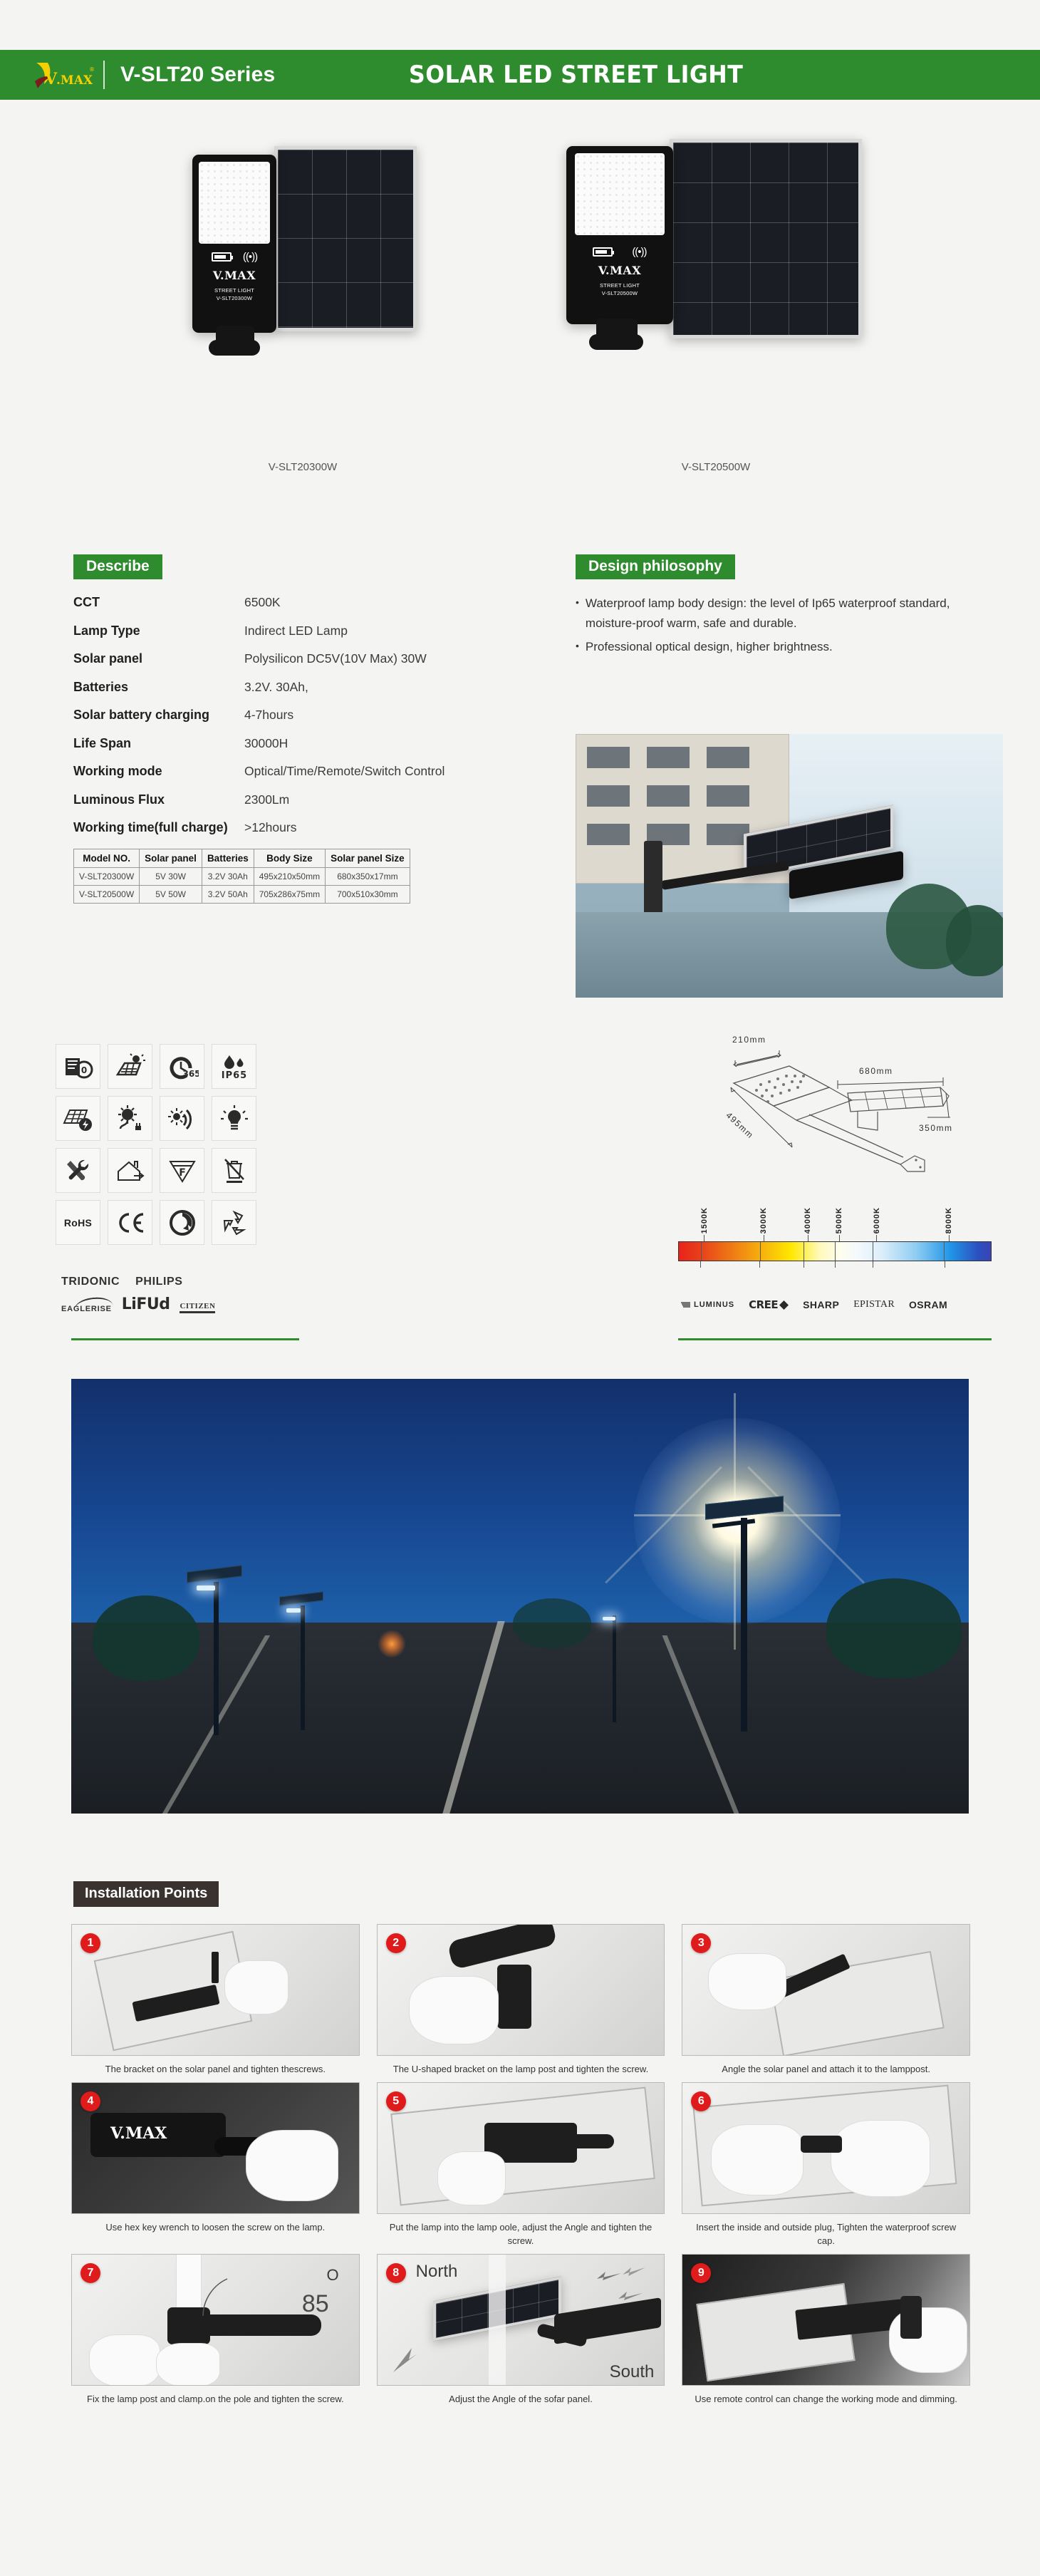  What do you see at coordinates (215, 1990) in the screenshot?
I see `installation-photo: 1` at bounding box center [215, 1990].